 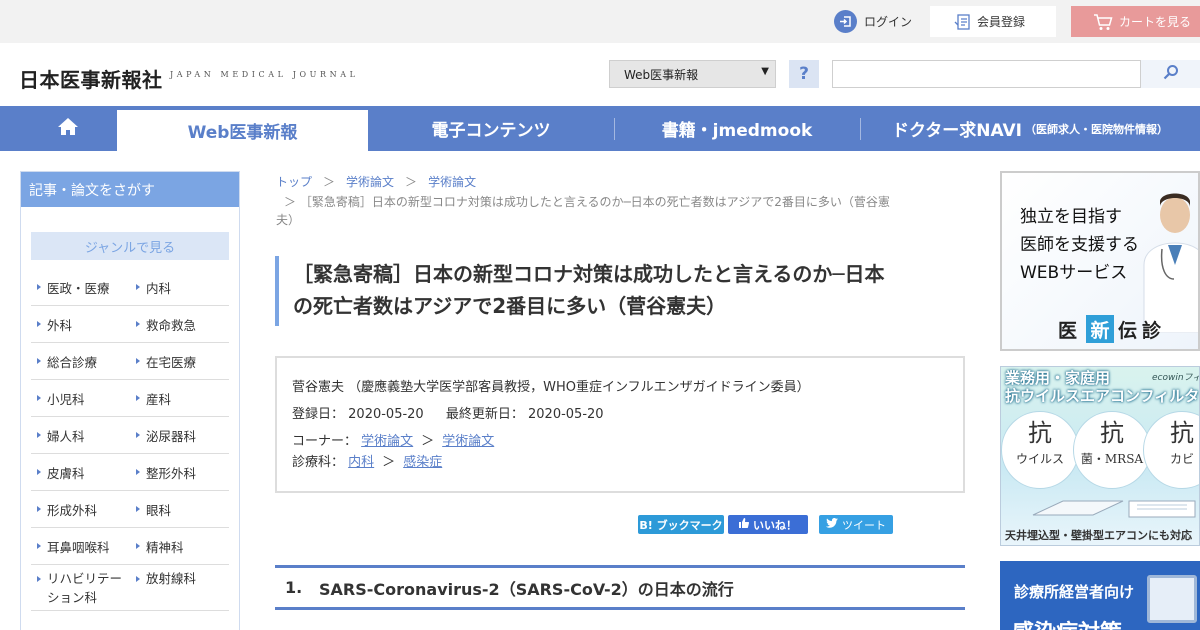 I want to click on nav-doctor-navi-sub: （医師求人・医院物件情報）, so click(x=1097, y=129).